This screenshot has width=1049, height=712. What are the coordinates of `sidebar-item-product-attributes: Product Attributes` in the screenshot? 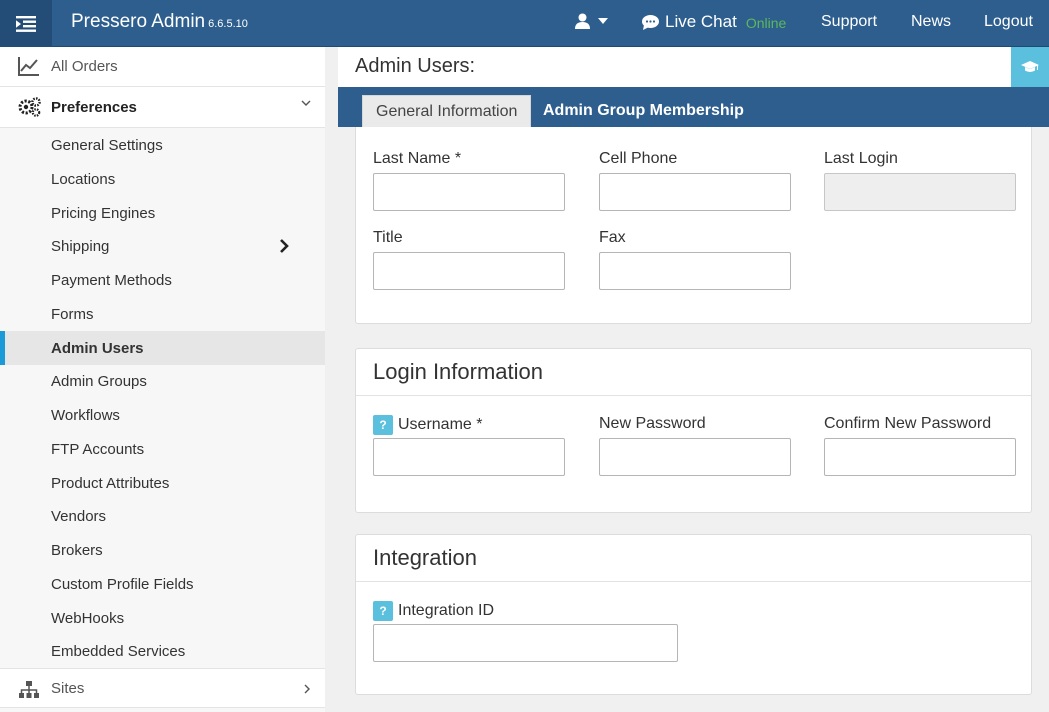 It's located at (162, 483).